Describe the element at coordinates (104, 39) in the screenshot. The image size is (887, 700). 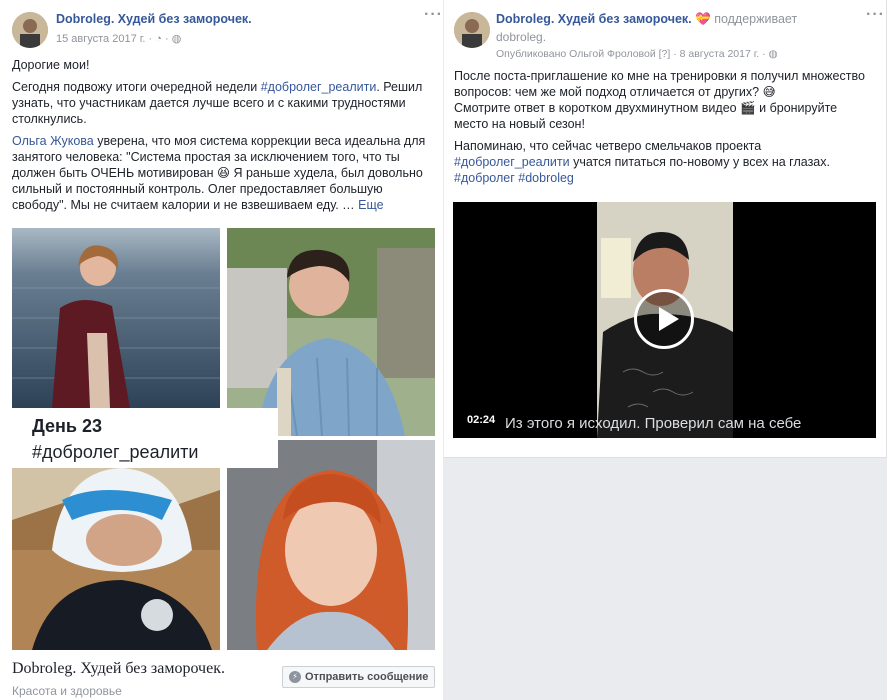
I see `post-date-text: 15 августа 2017 г. ·` at that location.